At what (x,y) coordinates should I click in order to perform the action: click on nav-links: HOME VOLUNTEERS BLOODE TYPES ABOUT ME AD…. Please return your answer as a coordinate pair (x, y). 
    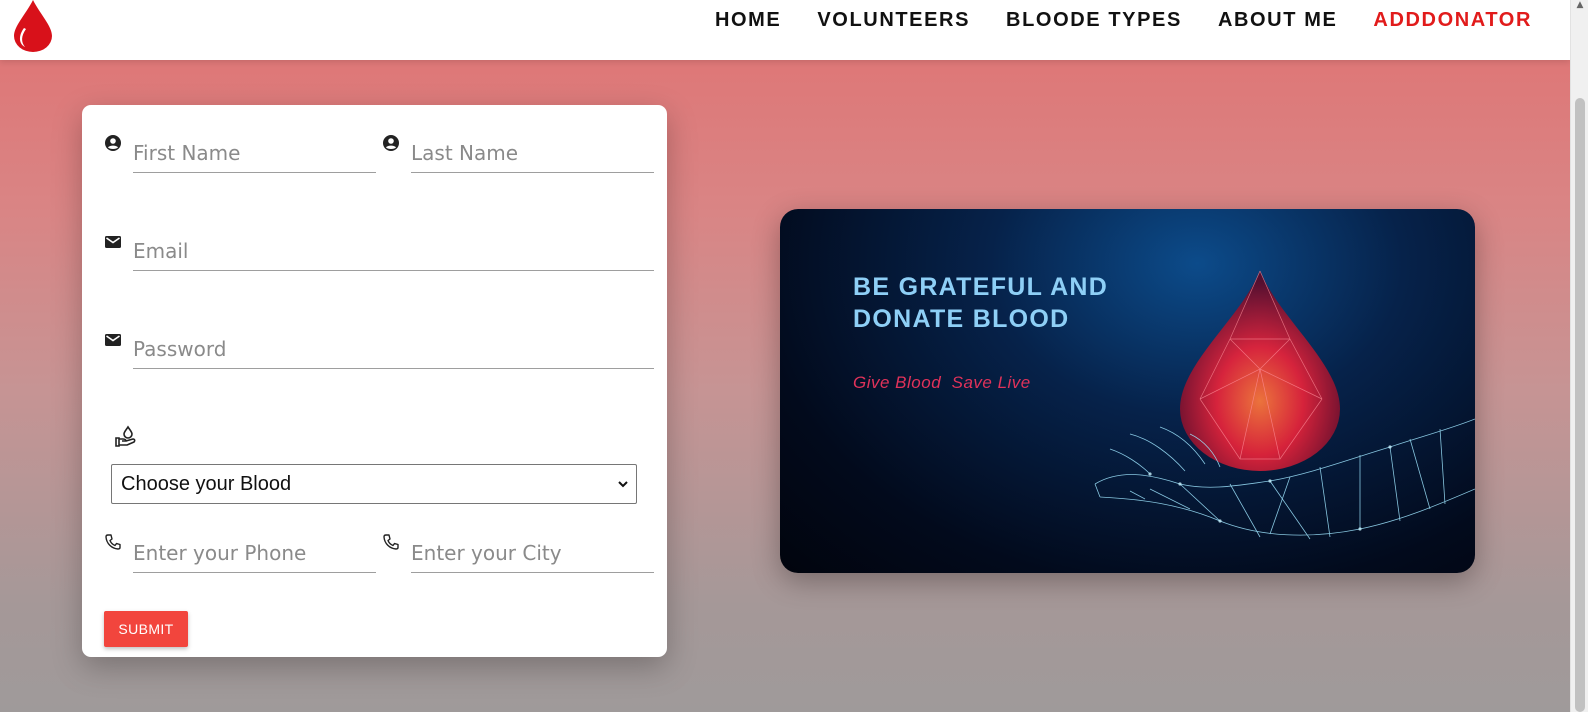
    Looking at the image, I should click on (1123, 20).